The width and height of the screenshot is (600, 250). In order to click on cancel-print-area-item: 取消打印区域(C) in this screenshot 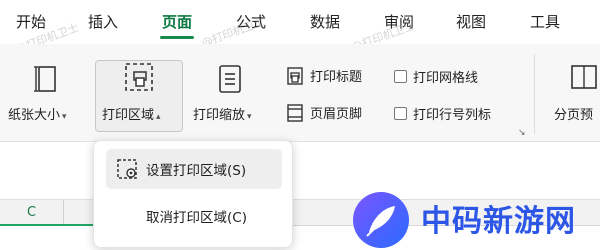, I will do `click(194, 216)`.